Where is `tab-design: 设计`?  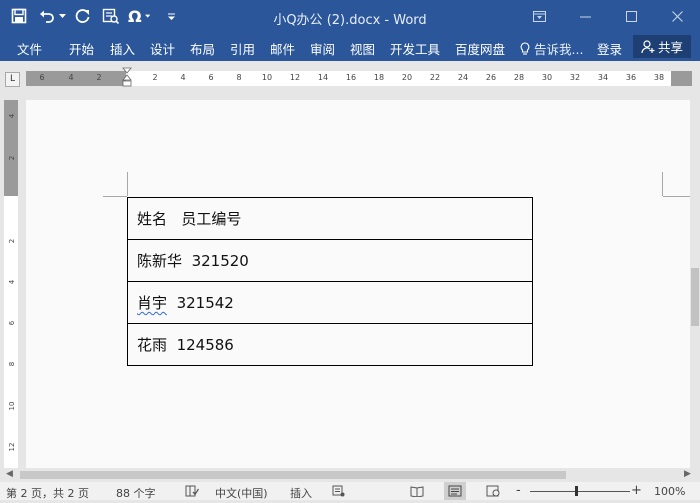 tab-design: 设计 is located at coordinates (162, 48).